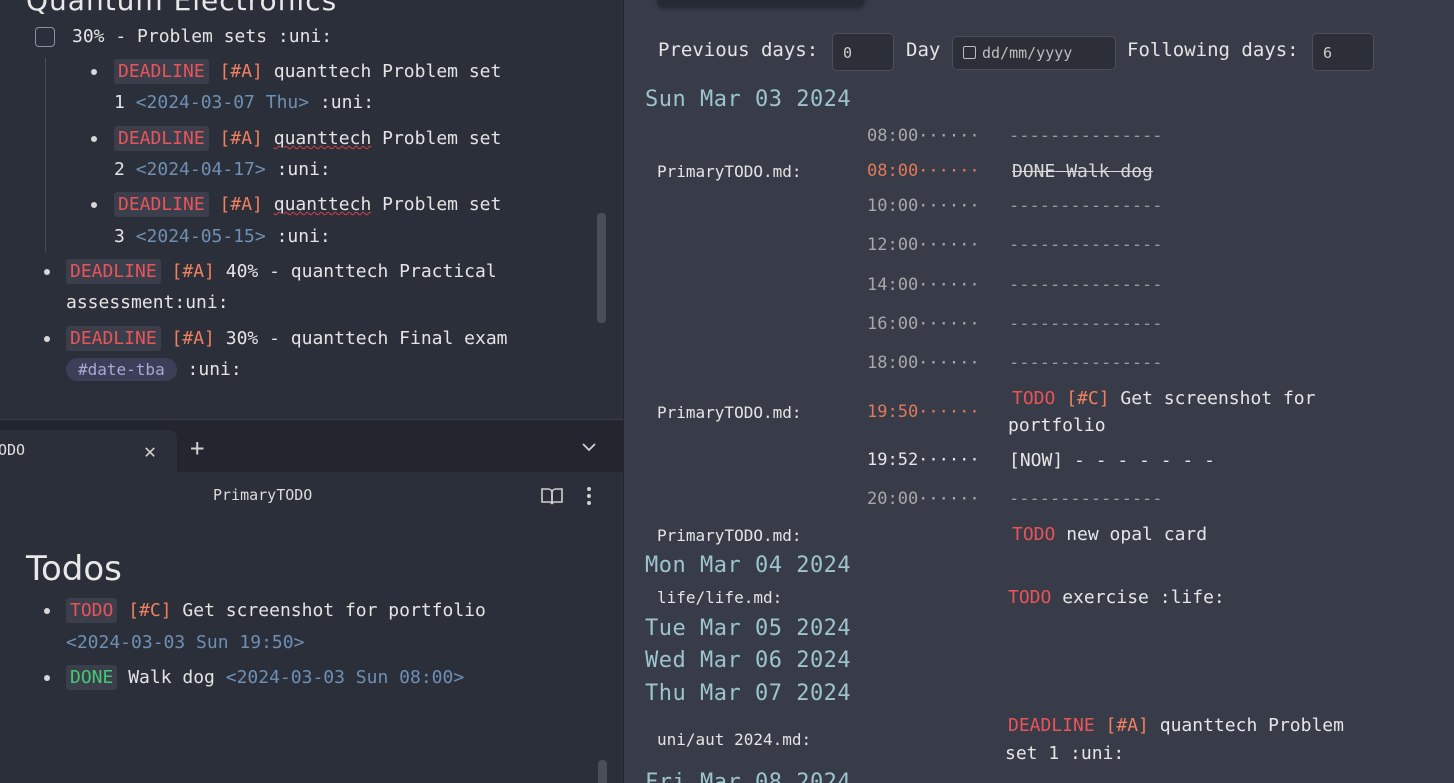  I want to click on agenda-day-header: Thu Mar 07 2024, so click(748, 693).